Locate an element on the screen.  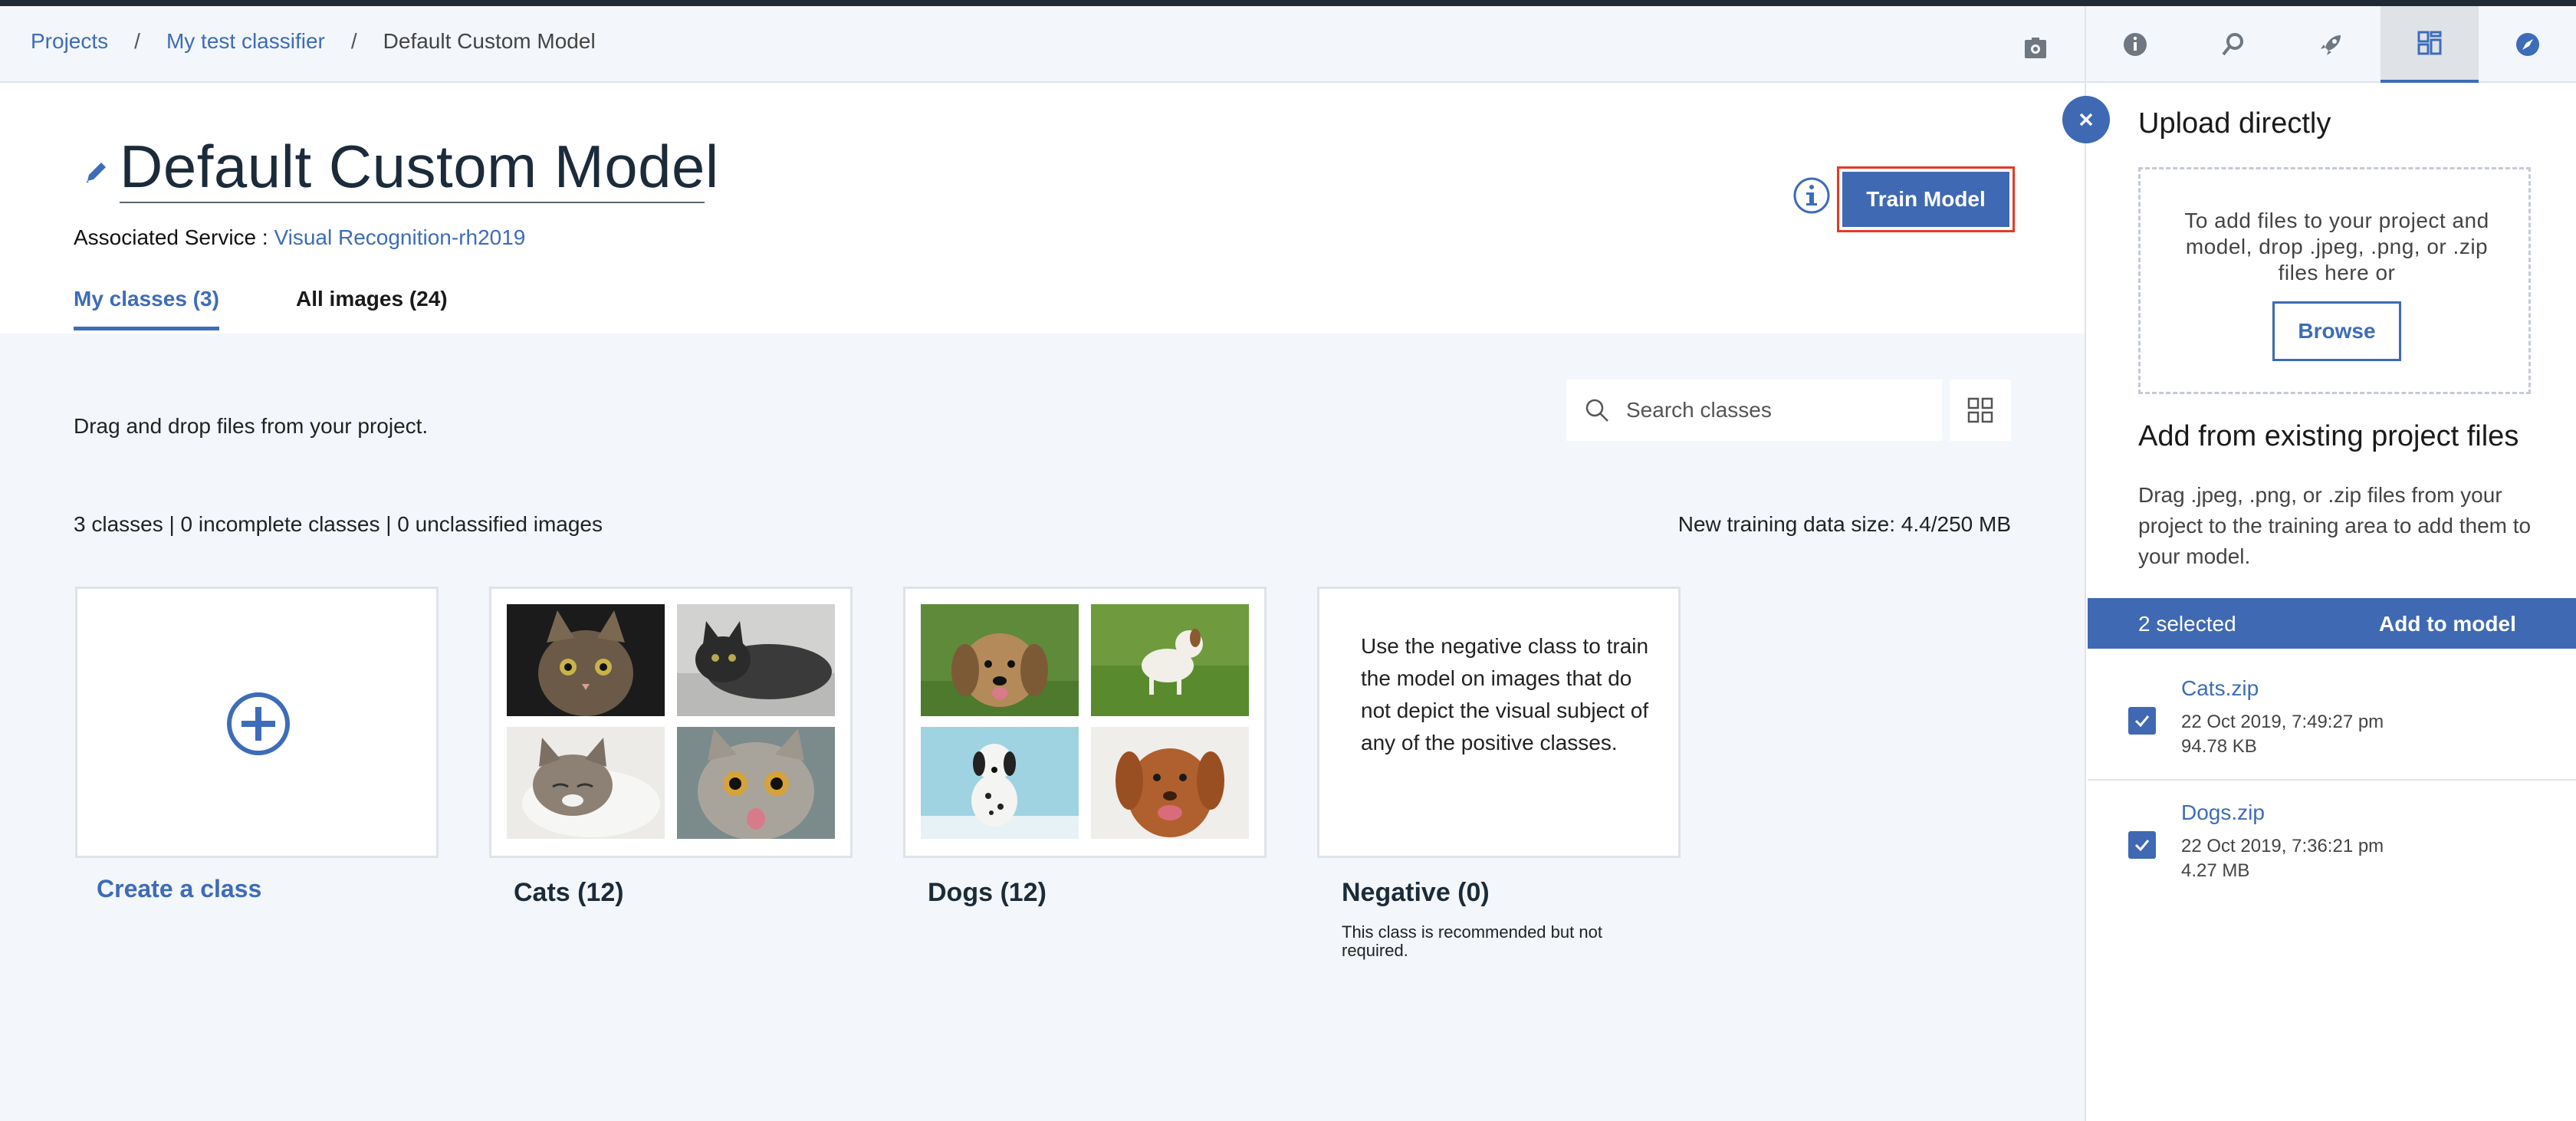
breadcrumb-current: Default Custom Model is located at coordinates (490, 41).